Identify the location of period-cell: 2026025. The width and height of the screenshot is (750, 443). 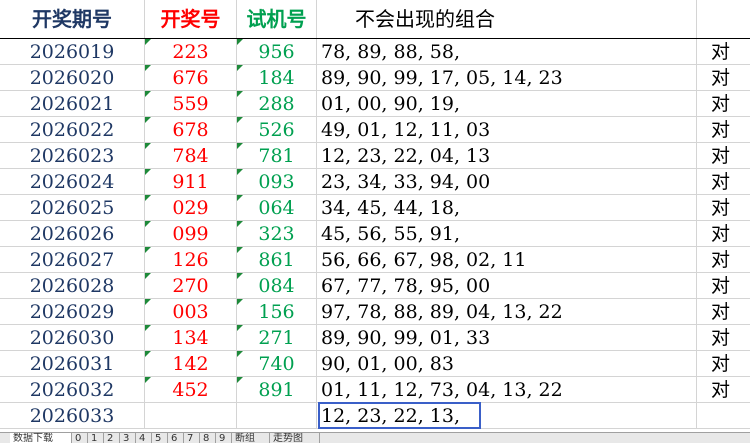
(72, 208).